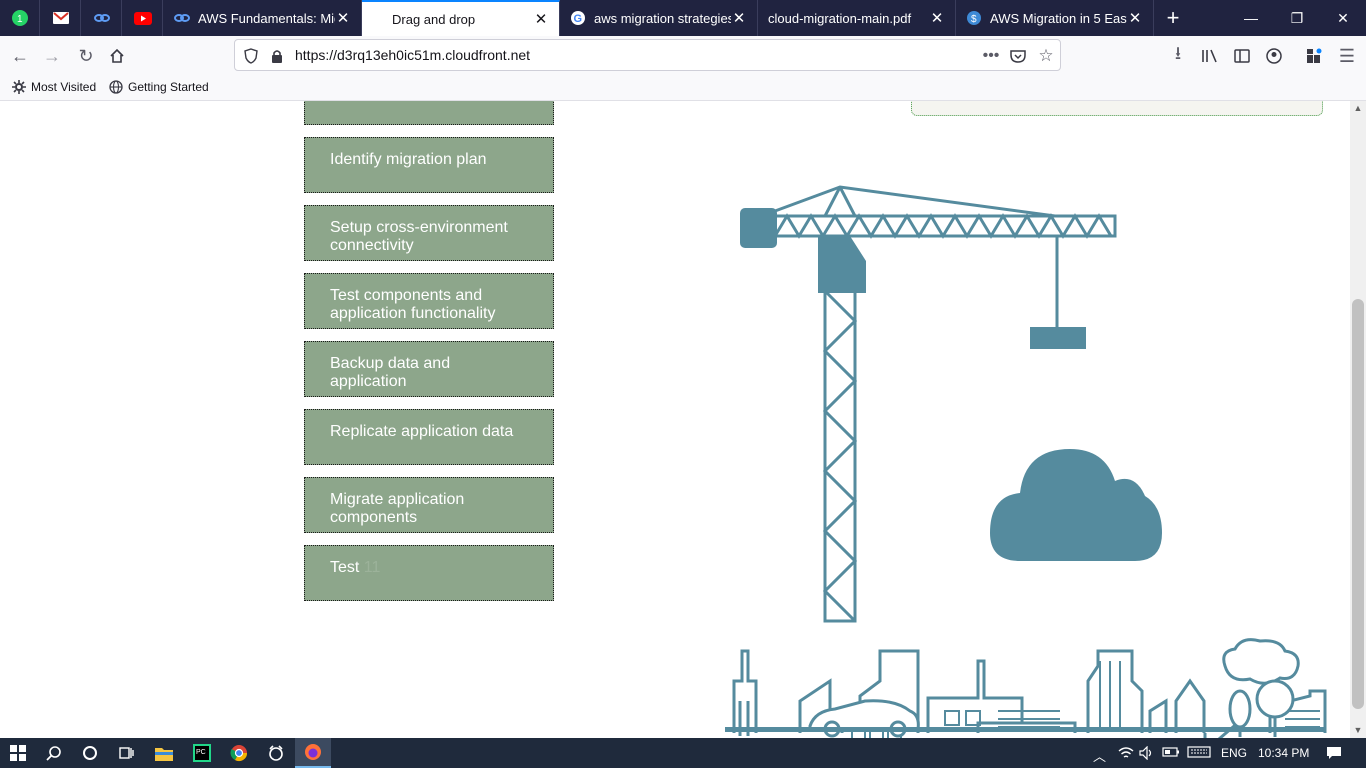  I want to click on page-scrollbar: ▲ ▼, so click(1358, 419).